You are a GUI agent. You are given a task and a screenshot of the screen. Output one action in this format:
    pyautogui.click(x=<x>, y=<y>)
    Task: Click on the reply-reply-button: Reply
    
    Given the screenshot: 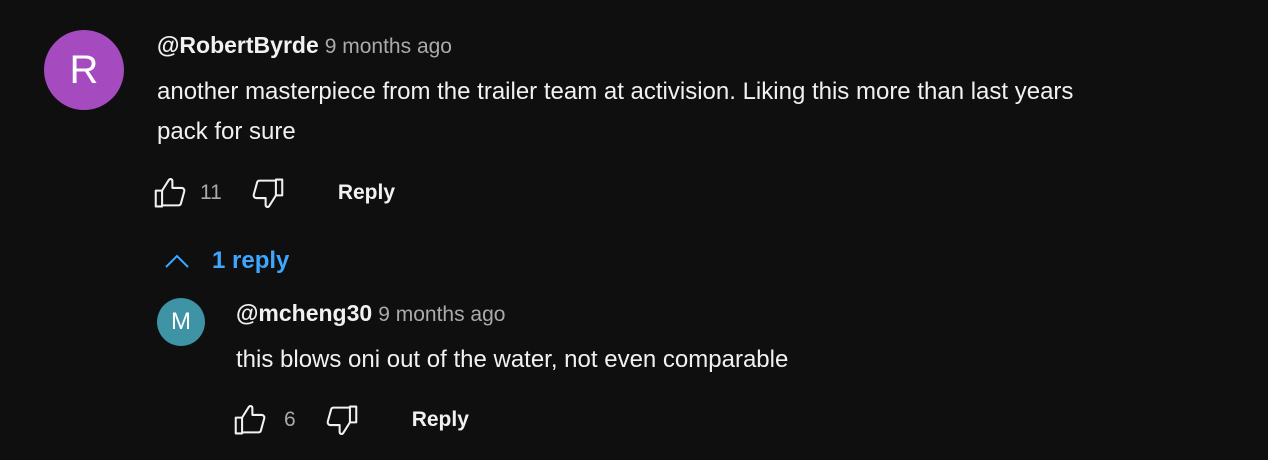 What is the action you would take?
    pyautogui.click(x=440, y=420)
    